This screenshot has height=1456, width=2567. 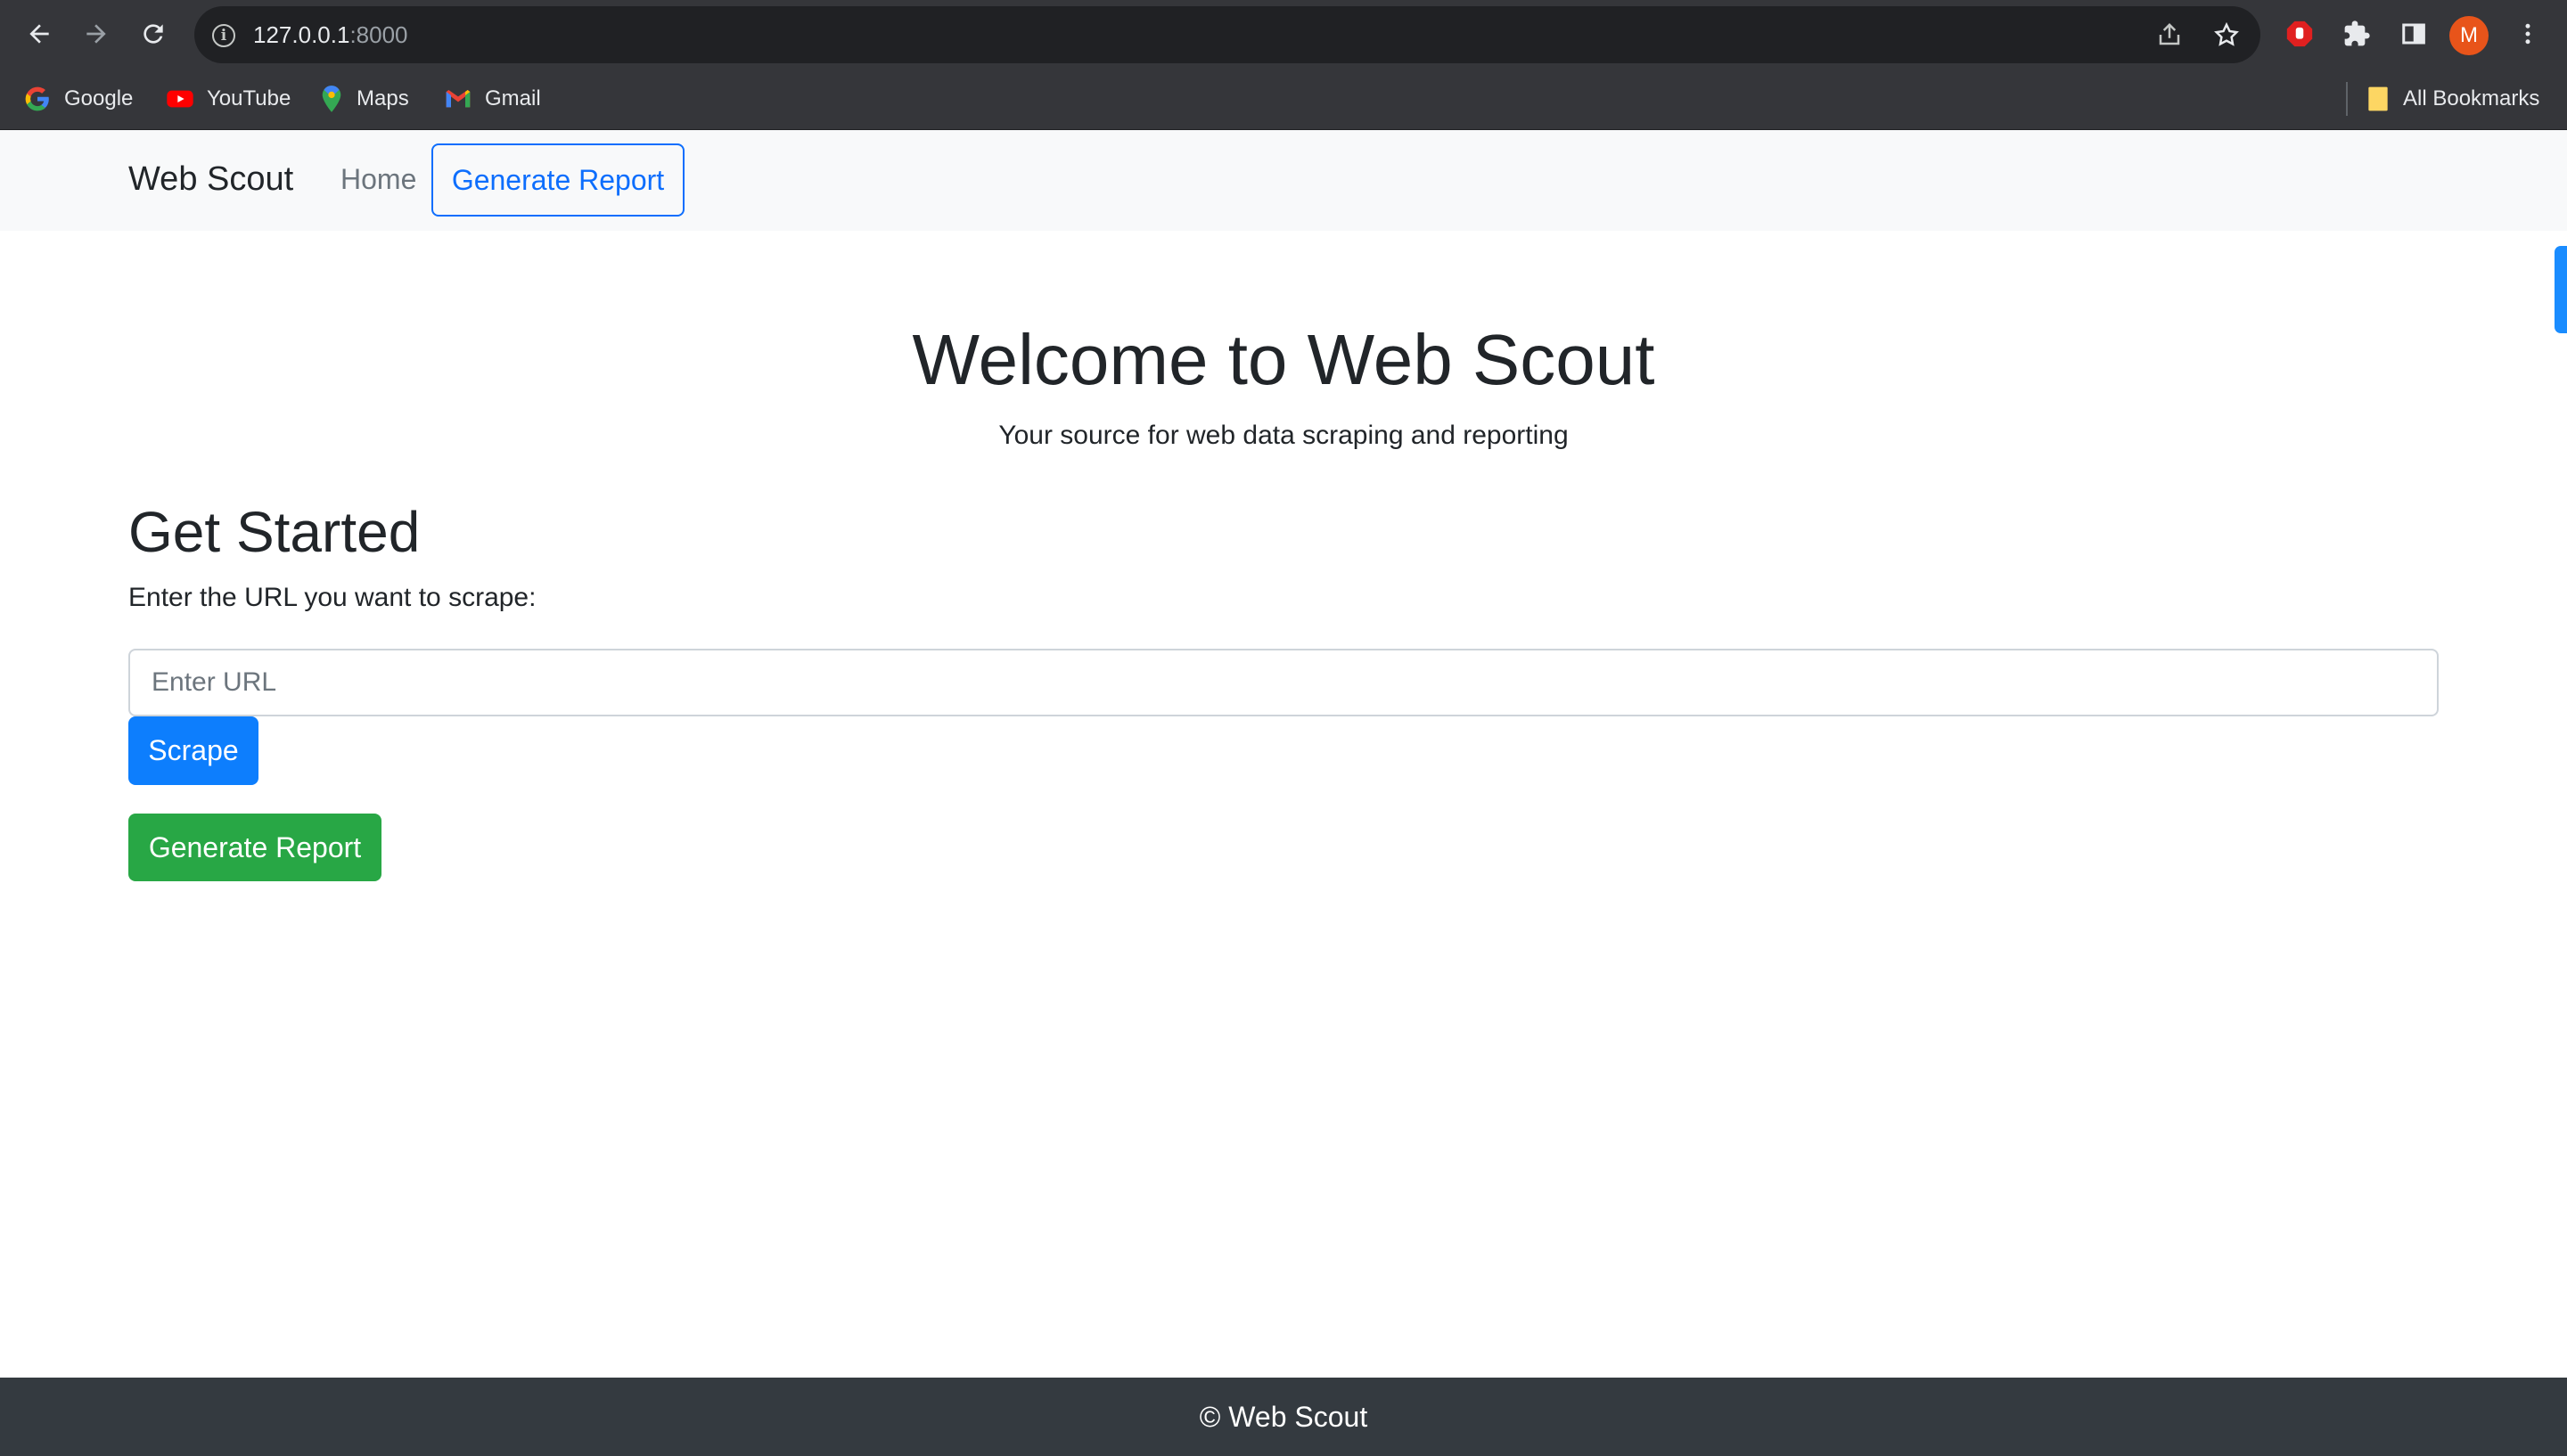 I want to click on folder-icon, so click(x=2378, y=98).